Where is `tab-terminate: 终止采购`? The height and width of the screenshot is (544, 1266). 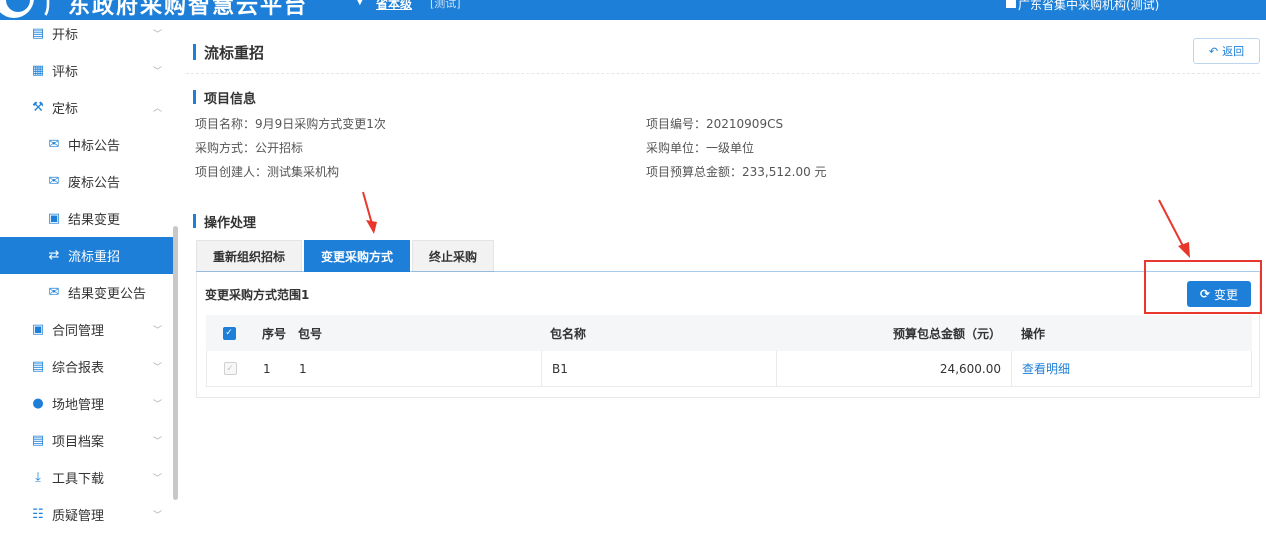
tab-terminate: 终止采购 is located at coordinates (453, 256).